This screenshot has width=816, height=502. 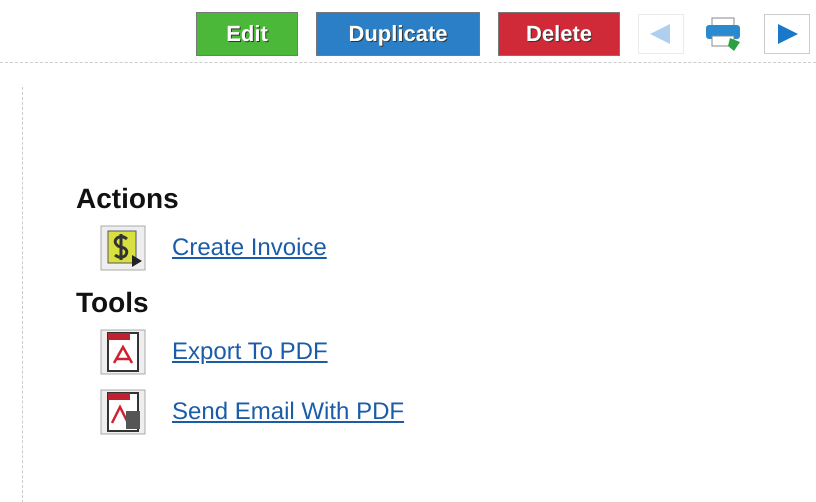 I want to click on action-link: Export To PDF, so click(x=250, y=352).